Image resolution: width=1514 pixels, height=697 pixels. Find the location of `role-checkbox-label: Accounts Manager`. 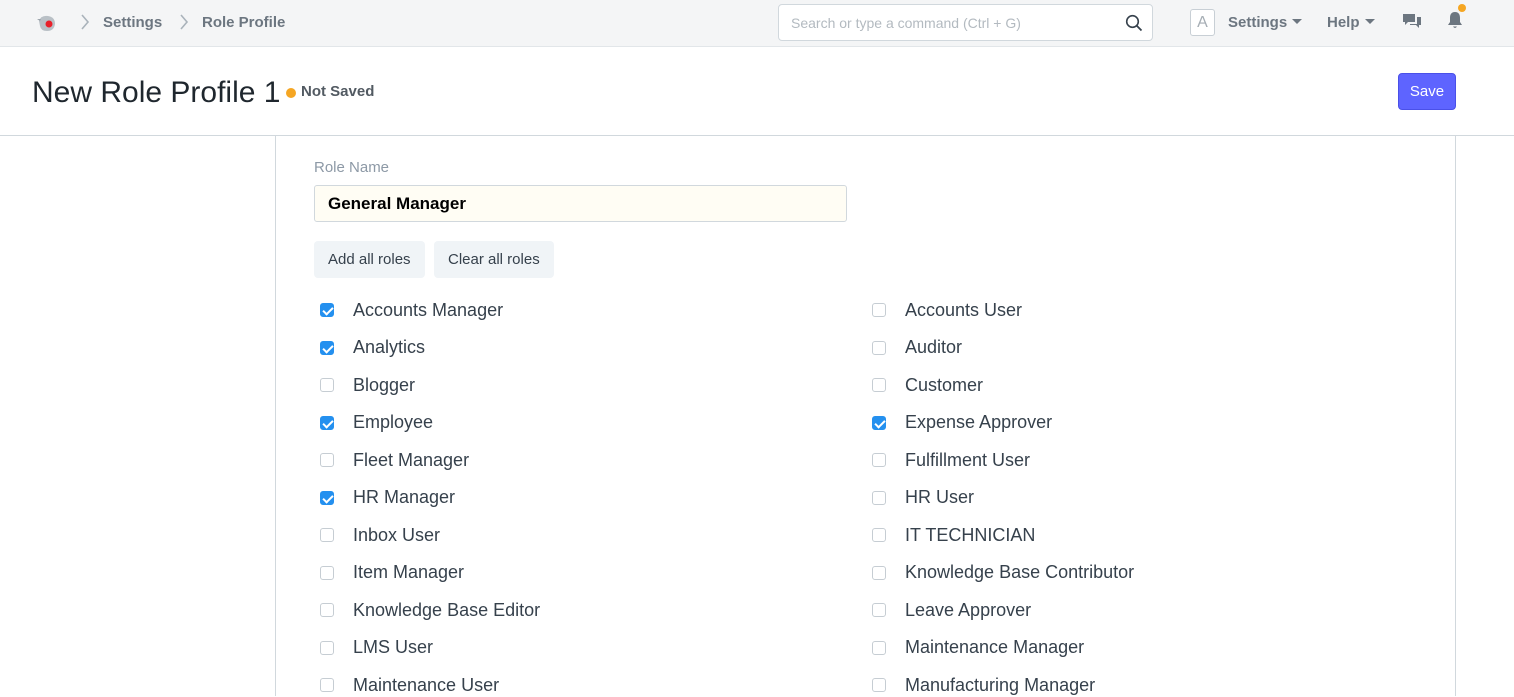

role-checkbox-label: Accounts Manager is located at coordinates (428, 309).